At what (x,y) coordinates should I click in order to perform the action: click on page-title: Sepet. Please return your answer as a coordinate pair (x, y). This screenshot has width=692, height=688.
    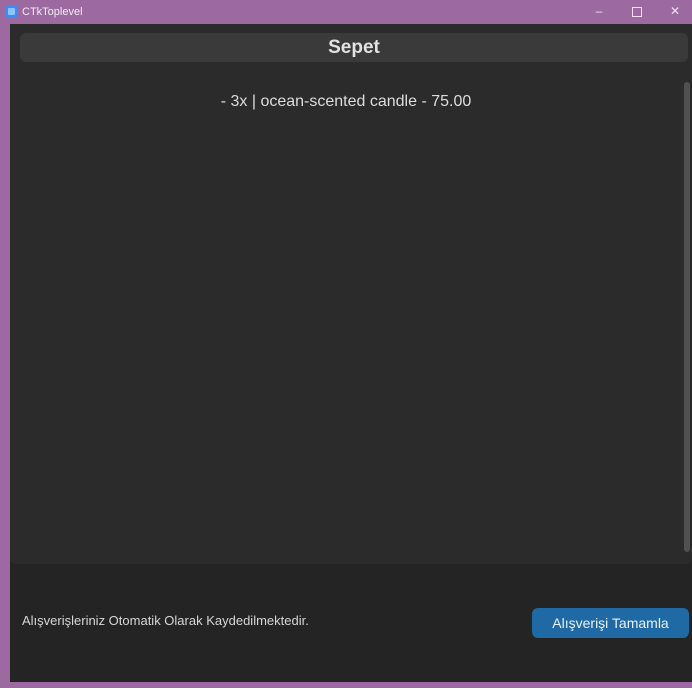
    Looking at the image, I should click on (354, 47).